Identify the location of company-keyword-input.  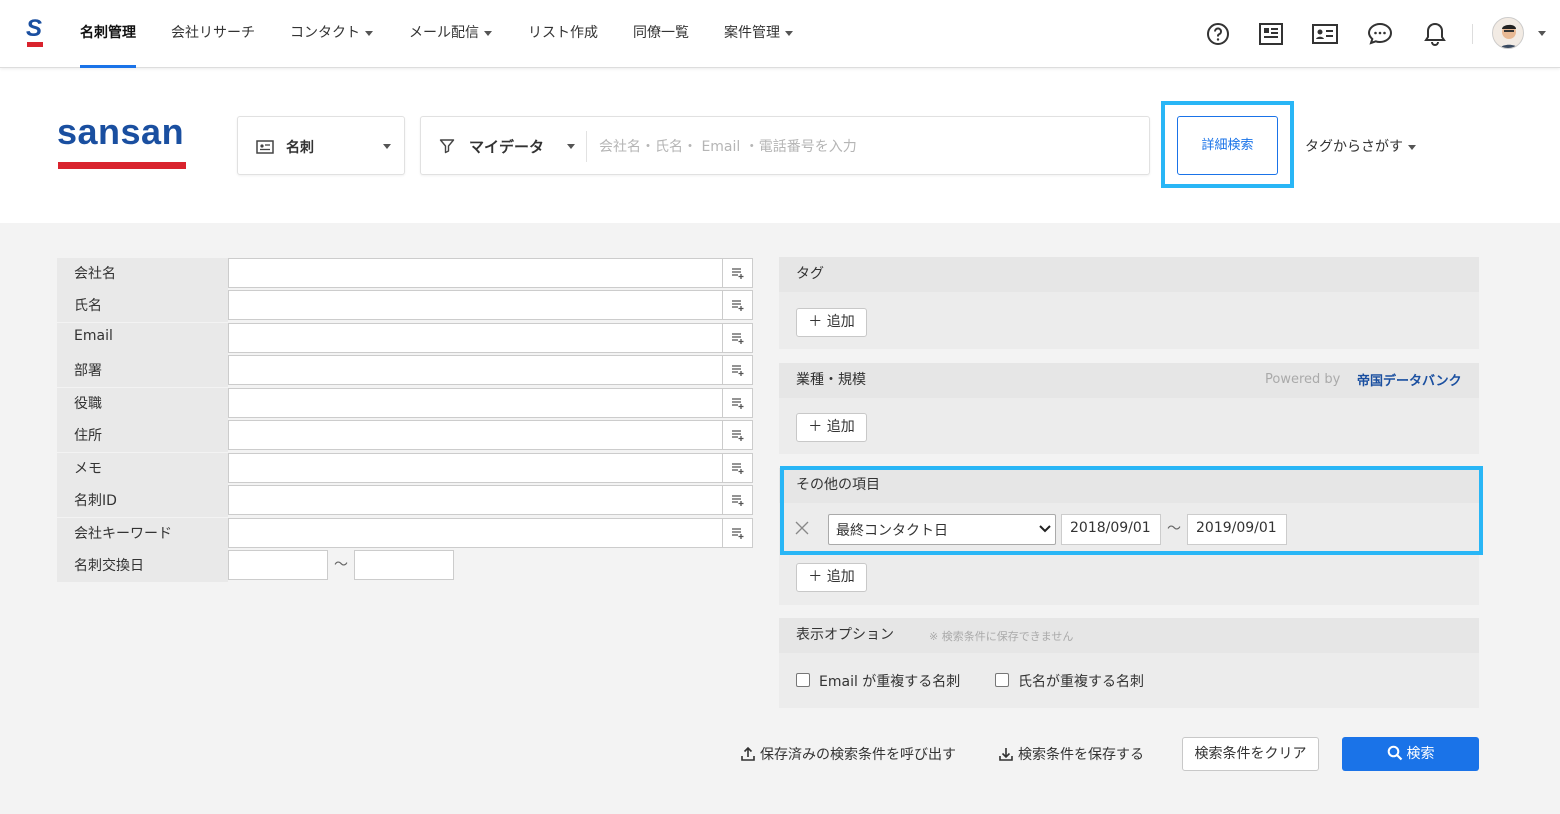
(490, 533).